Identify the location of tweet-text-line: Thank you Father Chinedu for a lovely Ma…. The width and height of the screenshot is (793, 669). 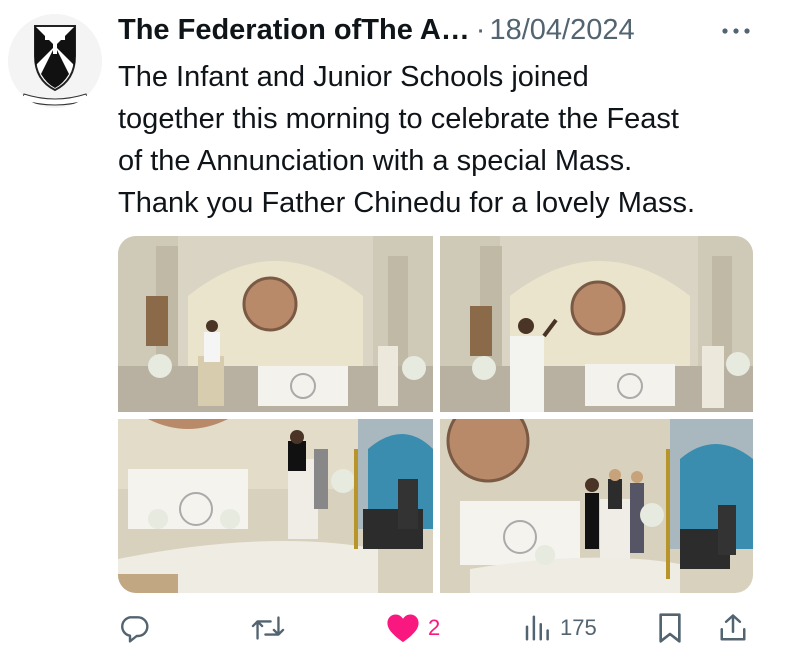
(407, 203).